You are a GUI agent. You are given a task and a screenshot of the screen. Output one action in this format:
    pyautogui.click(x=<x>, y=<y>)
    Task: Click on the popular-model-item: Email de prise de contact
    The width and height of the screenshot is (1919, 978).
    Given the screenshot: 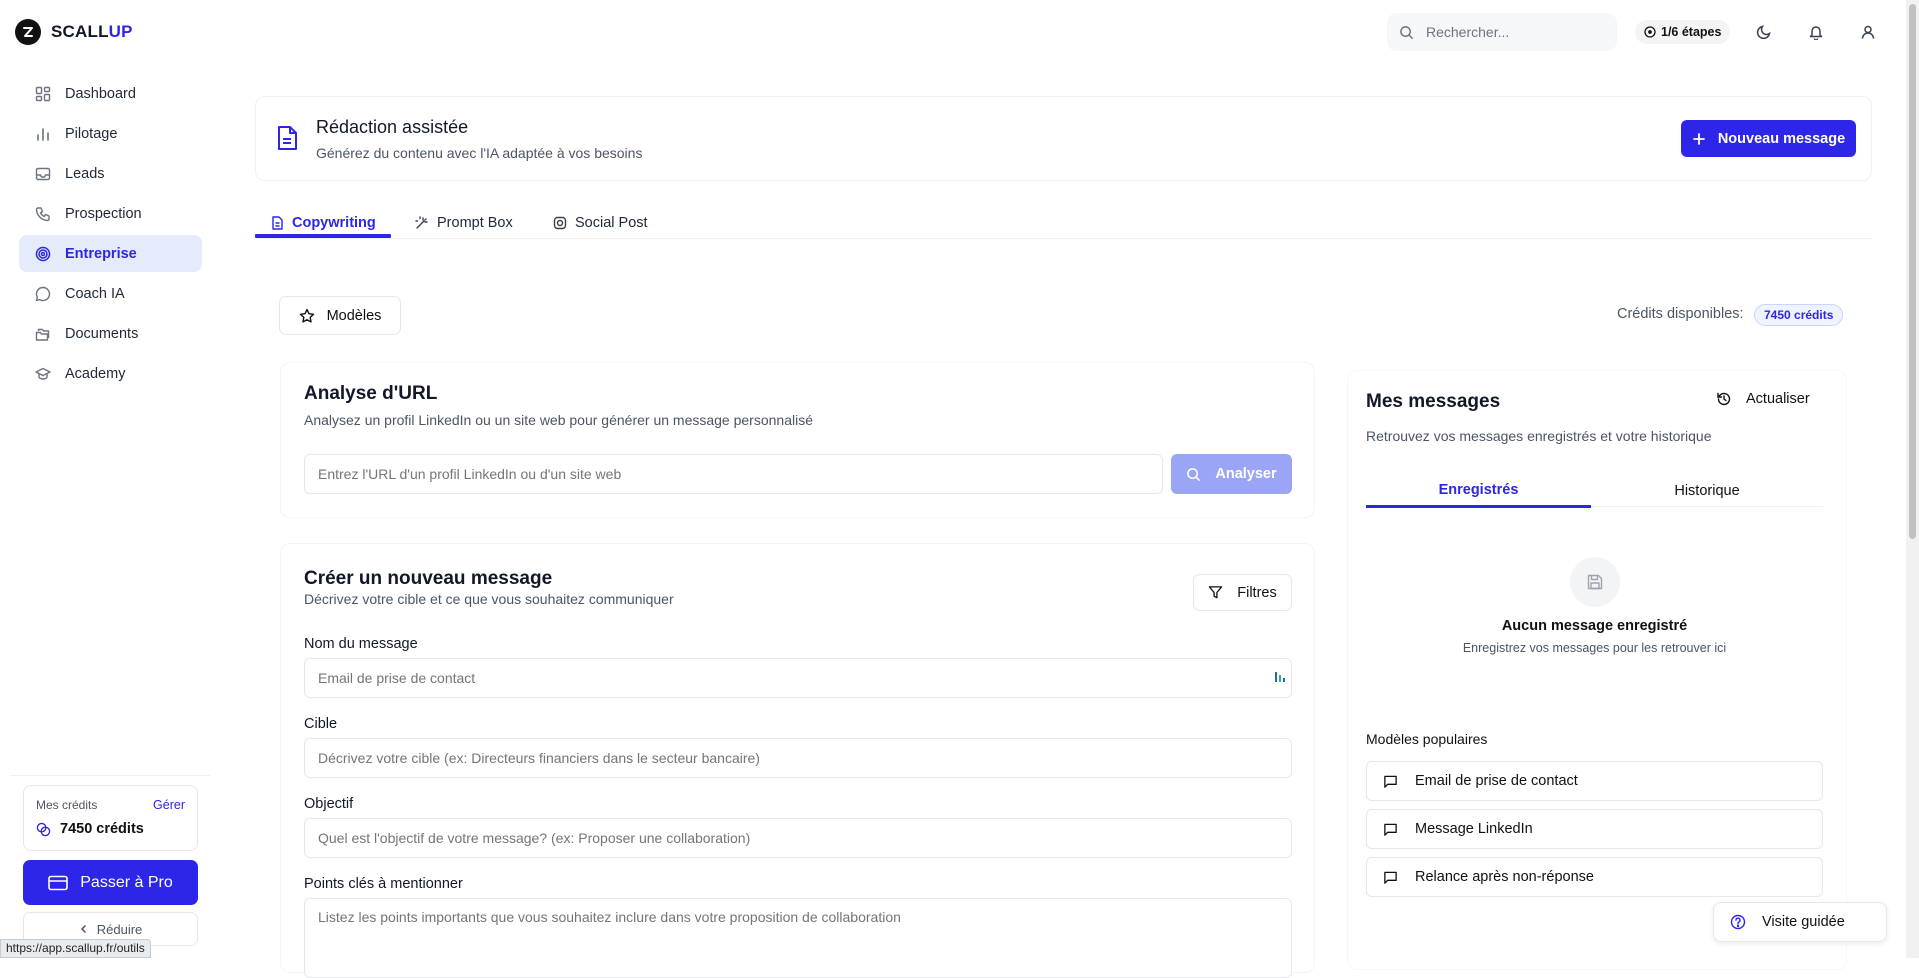 What is the action you would take?
    pyautogui.click(x=1594, y=781)
    